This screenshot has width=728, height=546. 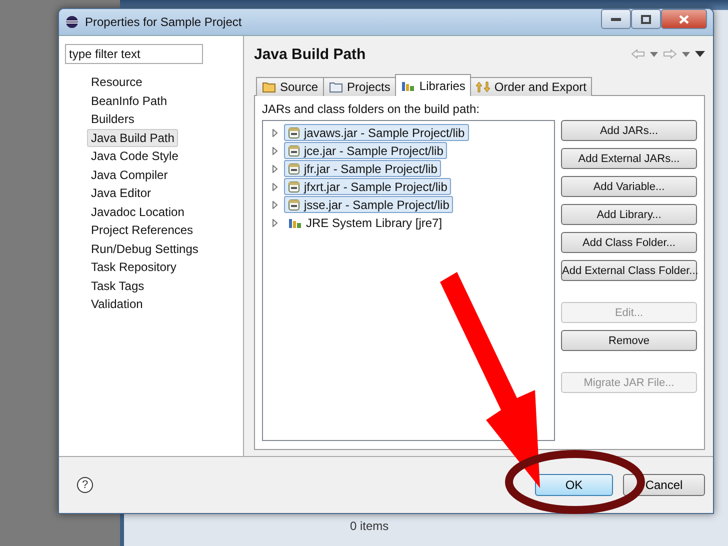 What do you see at coordinates (117, 285) in the screenshot?
I see `sidebar-item: Task Tags` at bounding box center [117, 285].